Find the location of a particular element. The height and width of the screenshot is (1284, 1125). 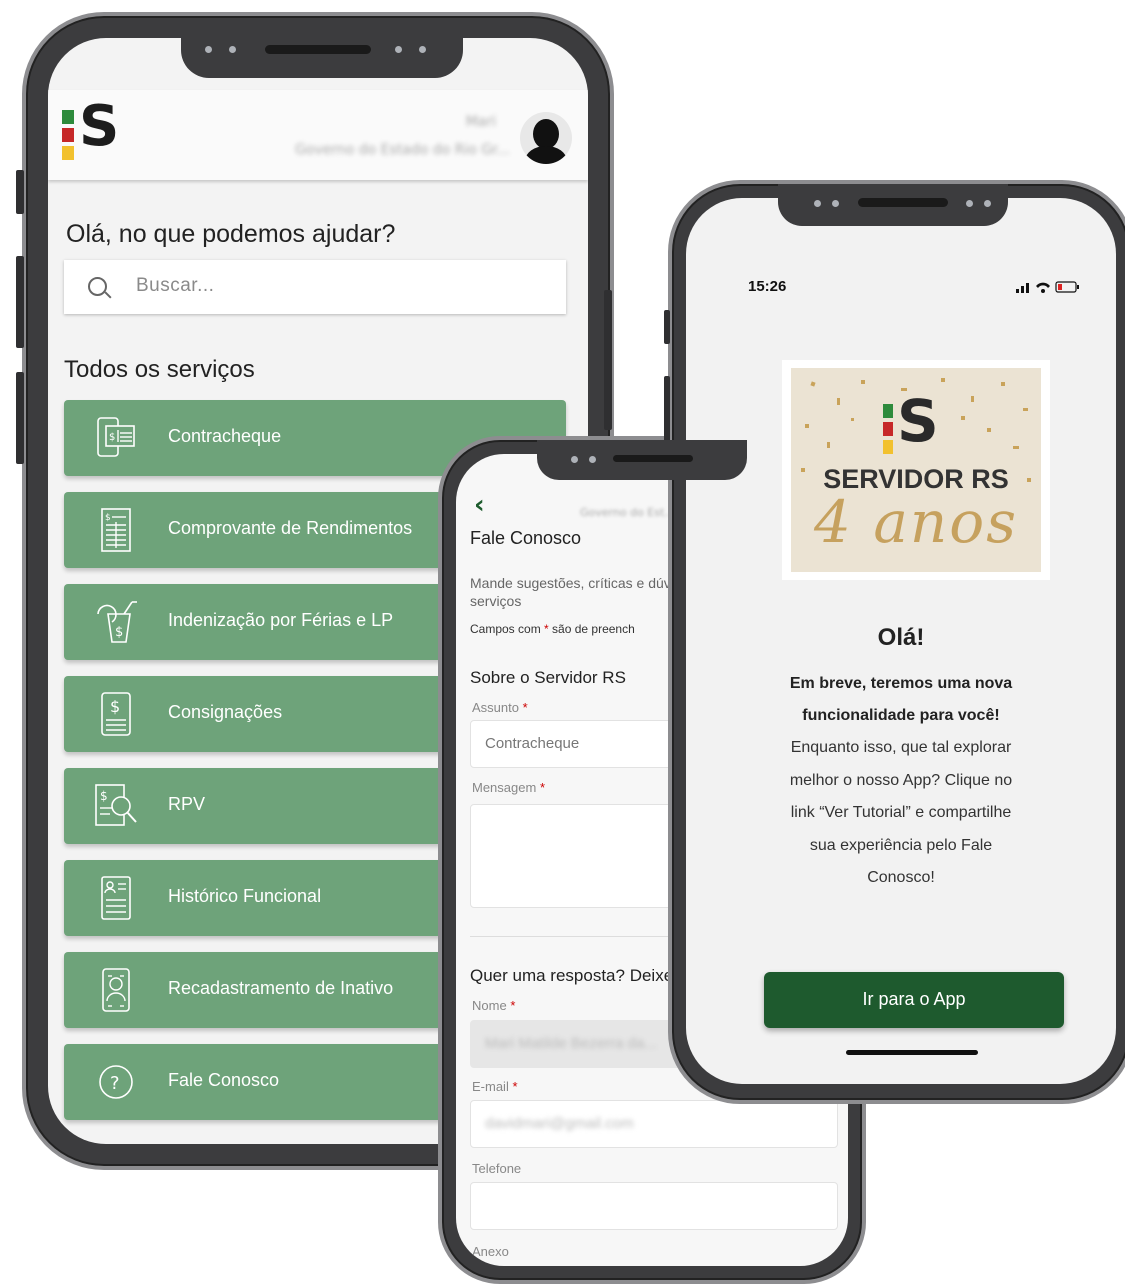

back-icon: ‹ is located at coordinates (479, 505).